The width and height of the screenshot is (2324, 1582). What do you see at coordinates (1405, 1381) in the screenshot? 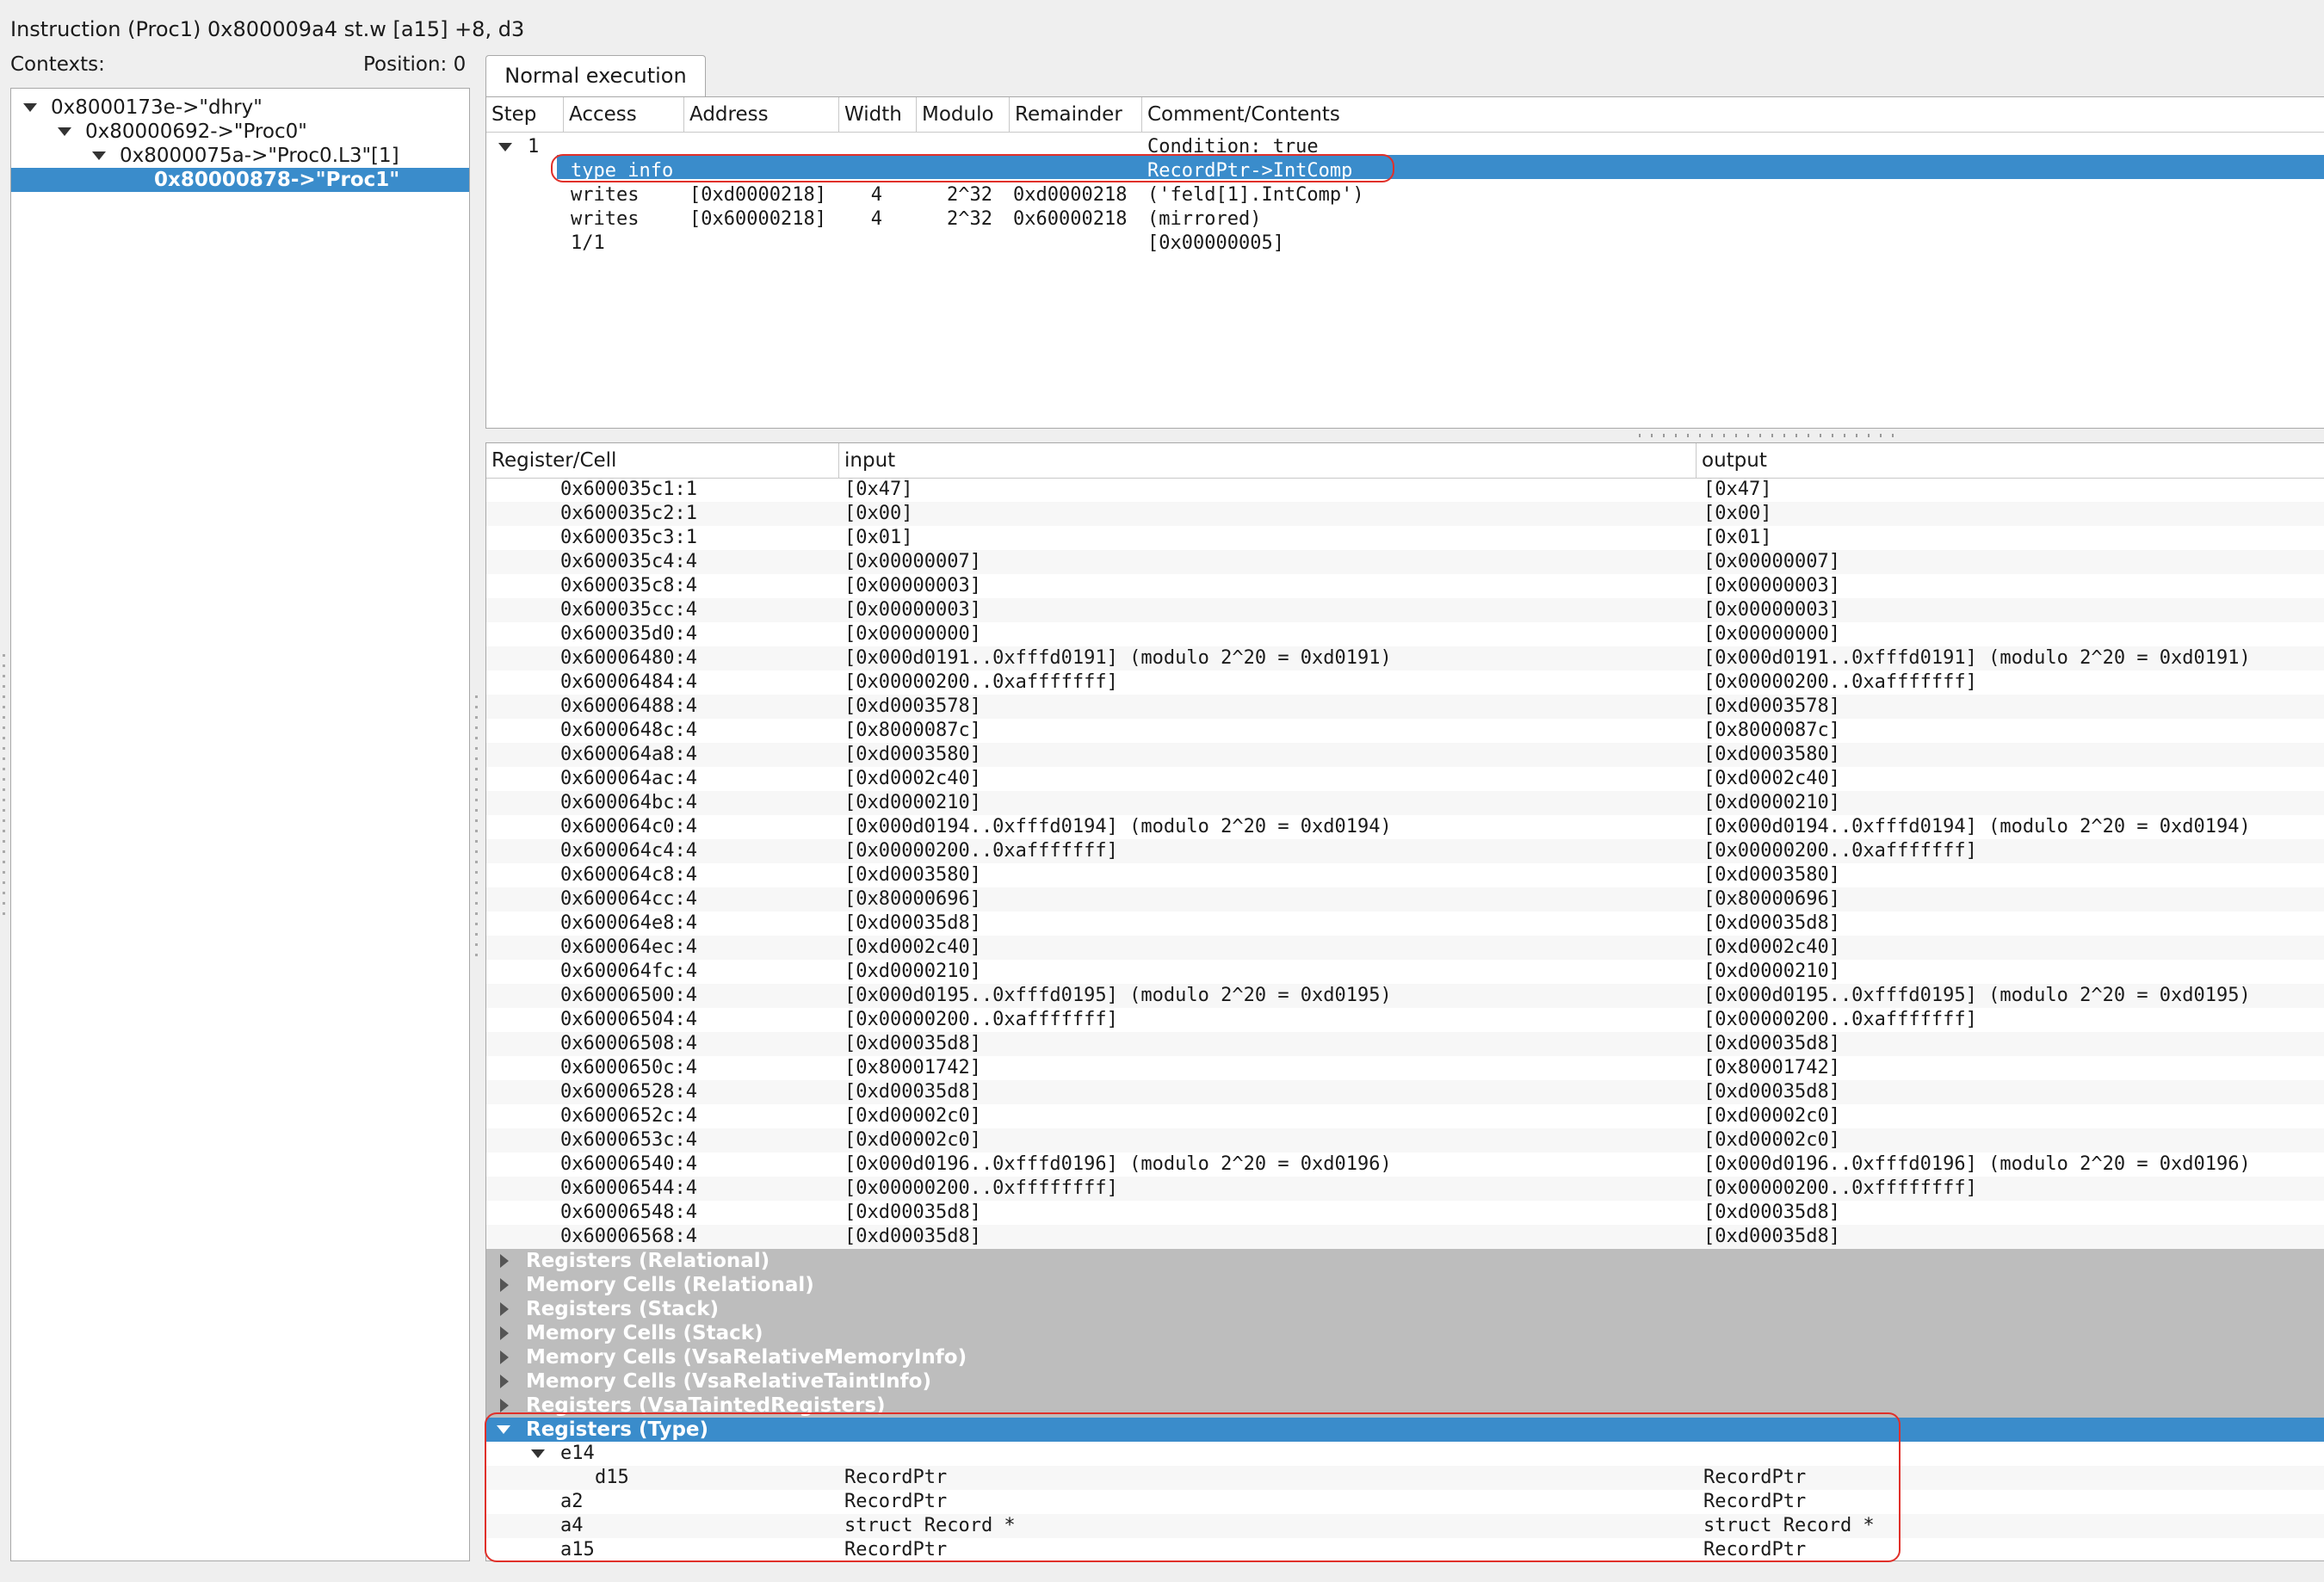
I see `group-header: Memory Cells (VsaRelativeTaintInfo)` at bounding box center [1405, 1381].